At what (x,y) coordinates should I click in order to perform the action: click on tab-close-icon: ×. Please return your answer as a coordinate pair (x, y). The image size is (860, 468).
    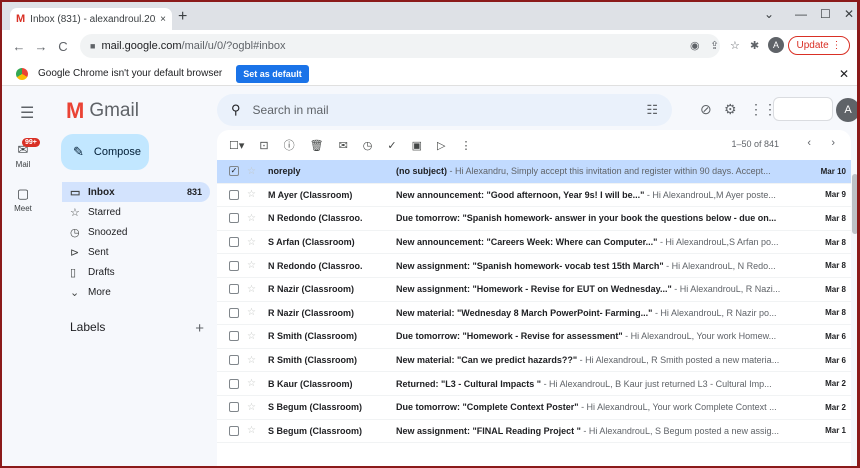
    Looking at the image, I should click on (163, 19).